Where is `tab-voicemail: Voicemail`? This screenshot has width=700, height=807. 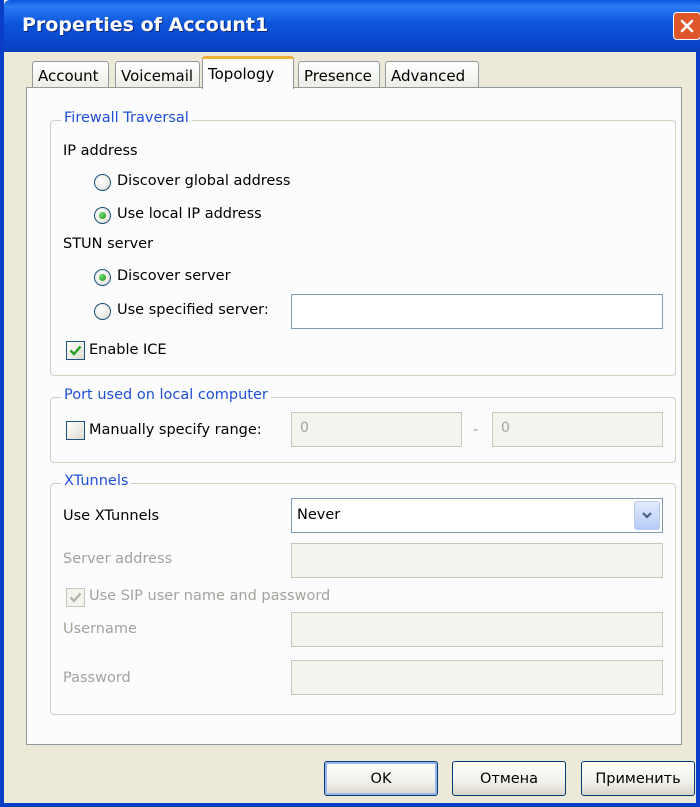 tab-voicemail: Voicemail is located at coordinates (157, 75).